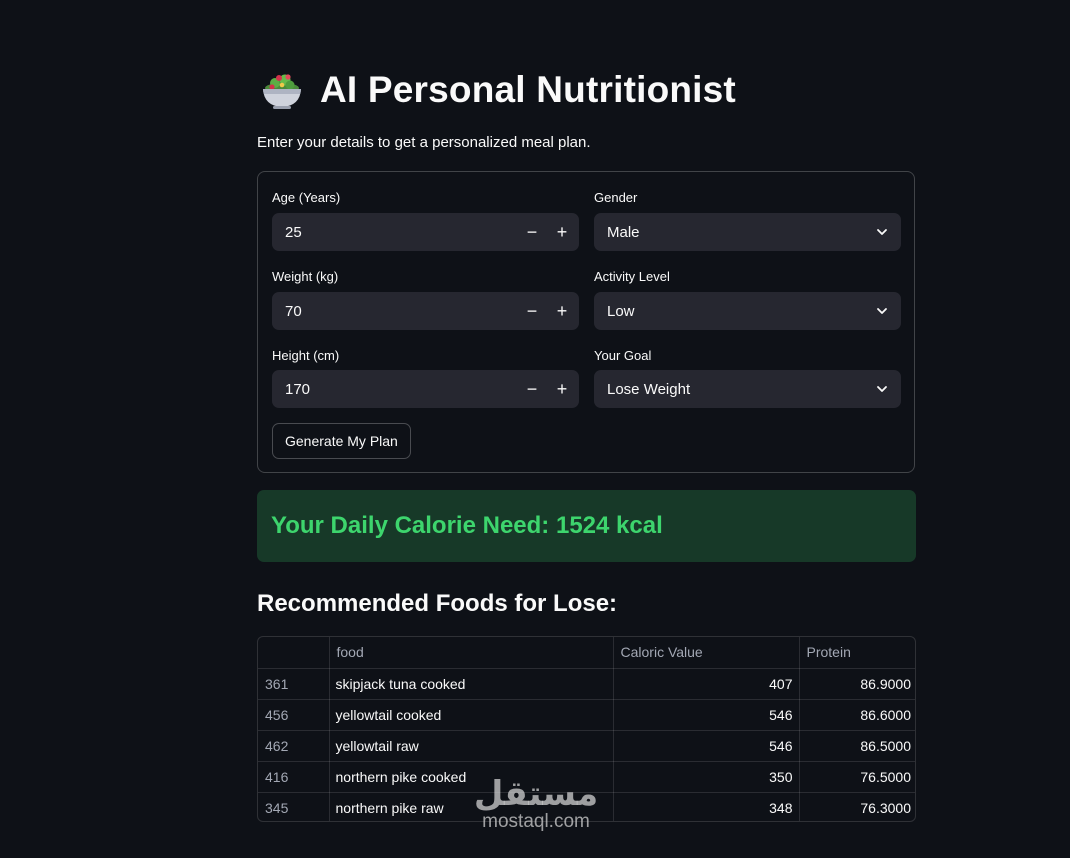 This screenshot has height=858, width=1070. Describe the element at coordinates (741, 232) in the screenshot. I see `gender-value: Male` at that location.